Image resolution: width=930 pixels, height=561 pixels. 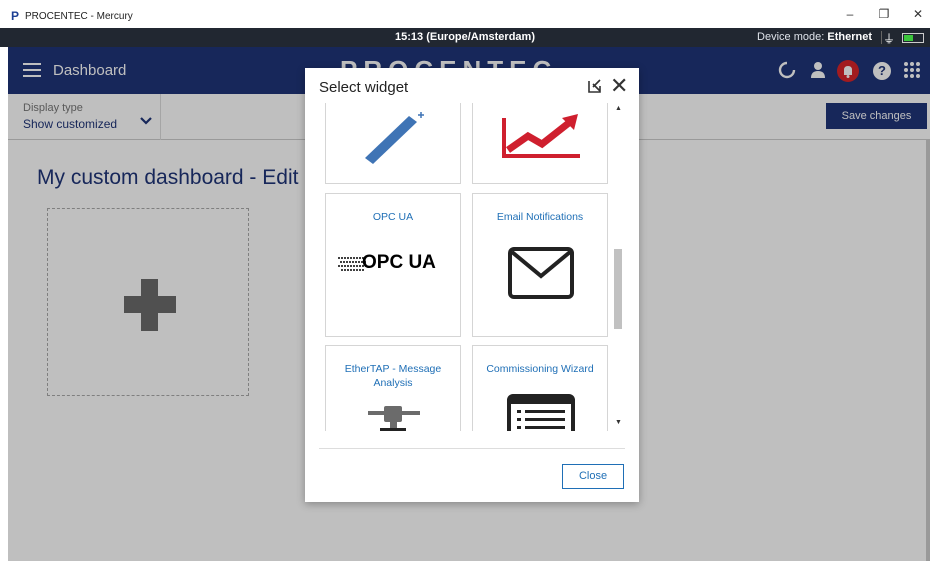 I want to click on opc-ua-logo: OPC UA, so click(x=394, y=264).